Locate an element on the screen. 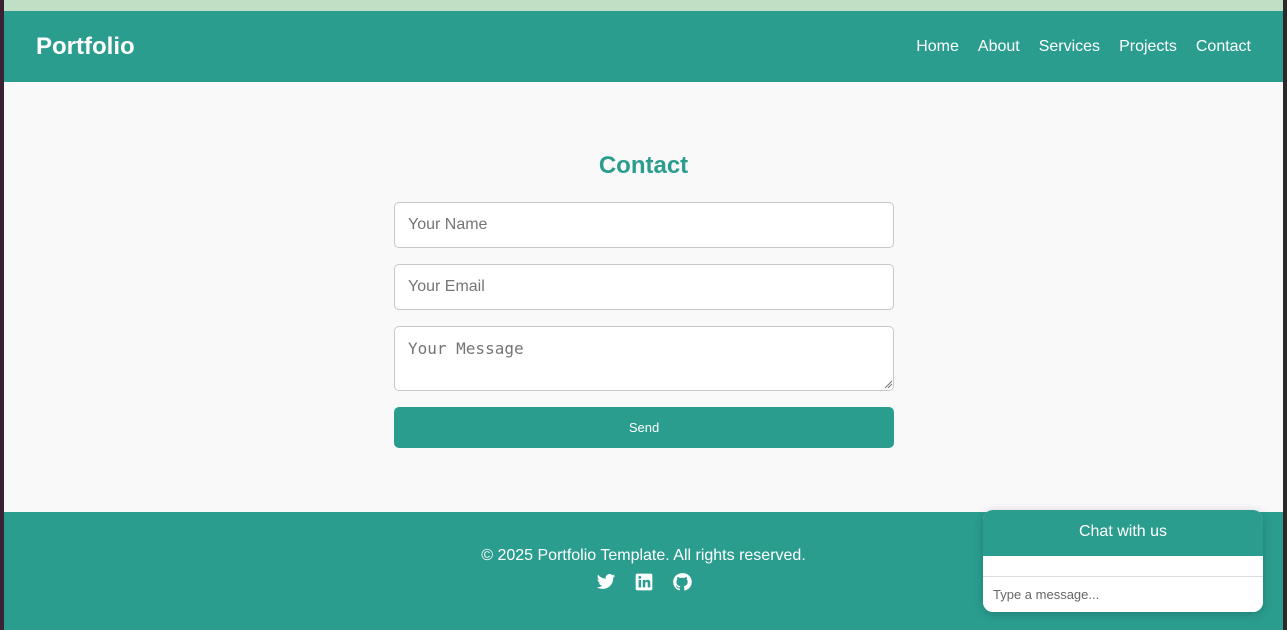 This screenshot has height=630, width=1287. message-textarea is located at coordinates (644, 358).